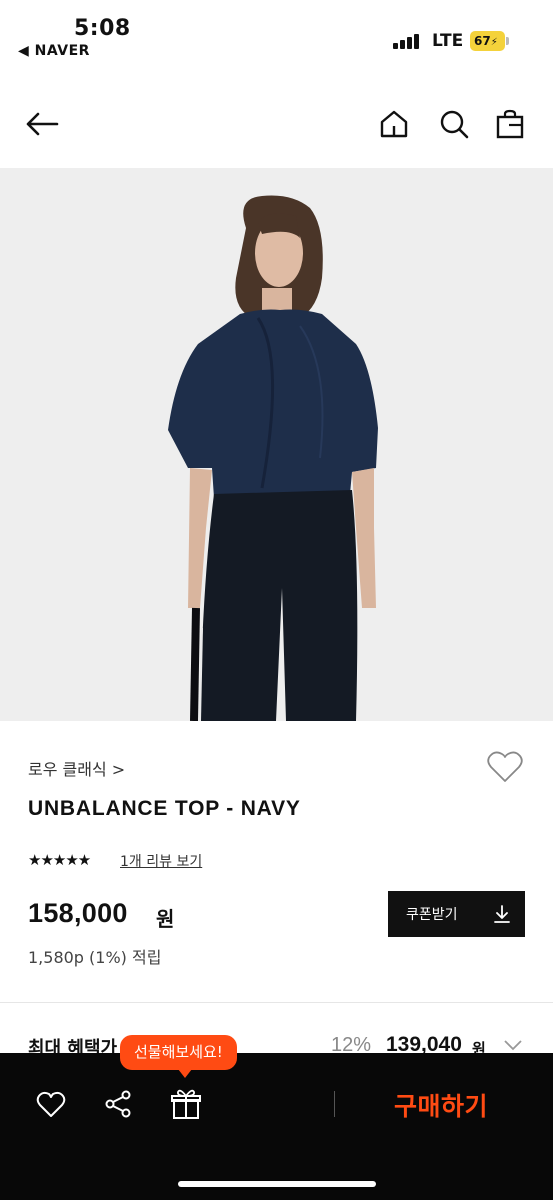 This screenshot has width=553, height=1200. What do you see at coordinates (76, 768) in the screenshot?
I see `brand-link: 로우 클래식 >` at bounding box center [76, 768].